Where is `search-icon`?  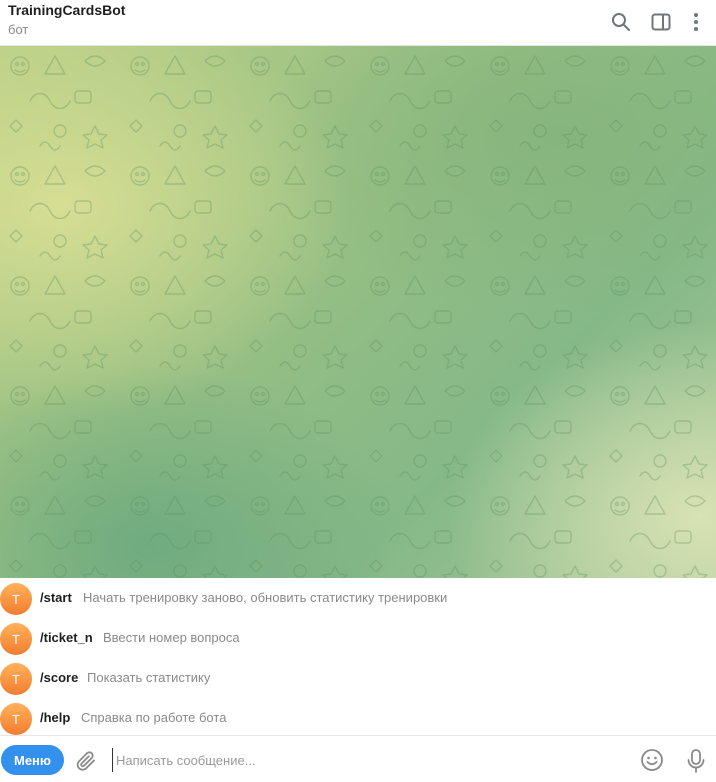 search-icon is located at coordinates (621, 22).